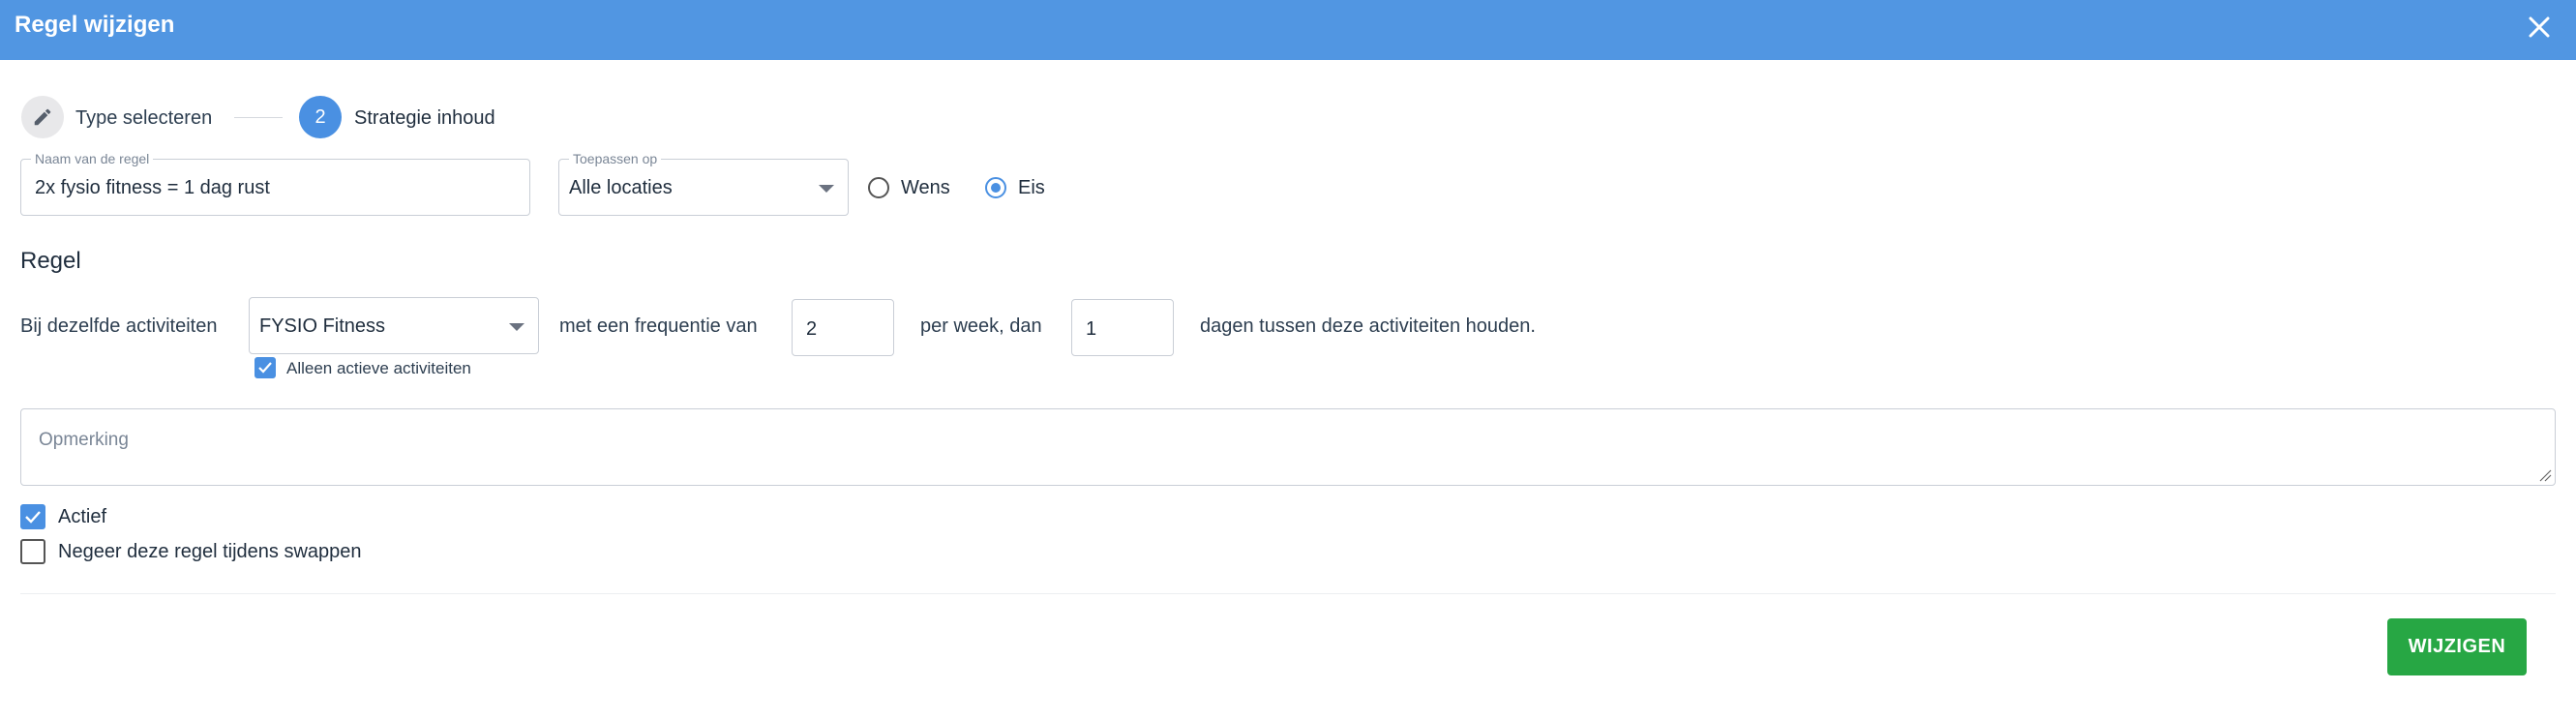  I want to click on apply-to-label: Toepassen op, so click(615, 159).